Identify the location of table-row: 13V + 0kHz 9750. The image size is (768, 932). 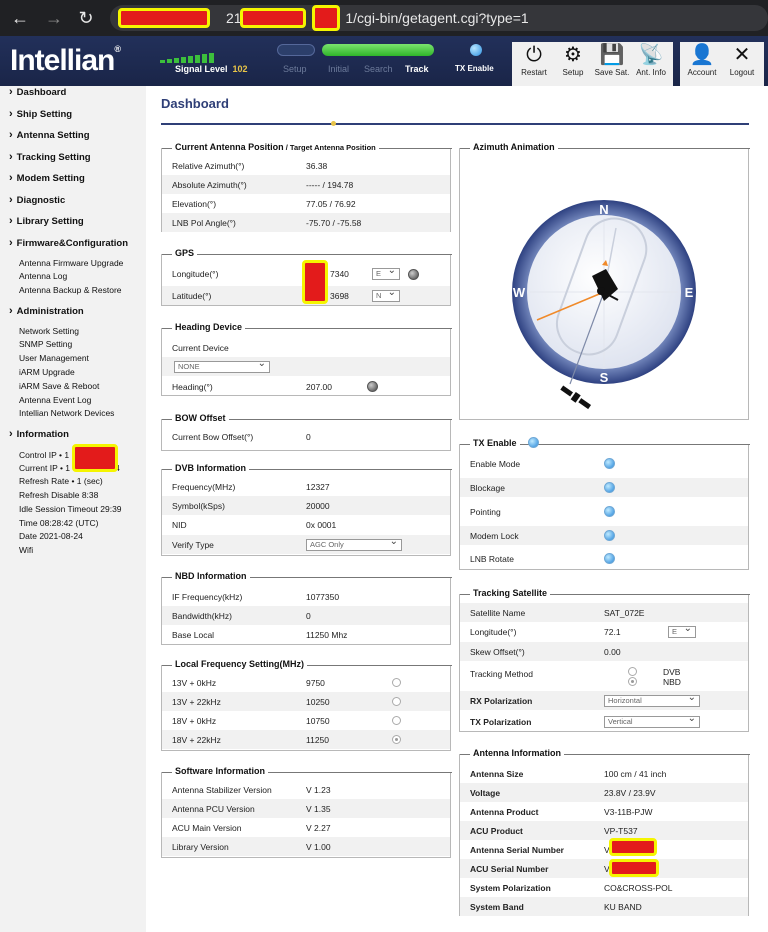
(248, 683).